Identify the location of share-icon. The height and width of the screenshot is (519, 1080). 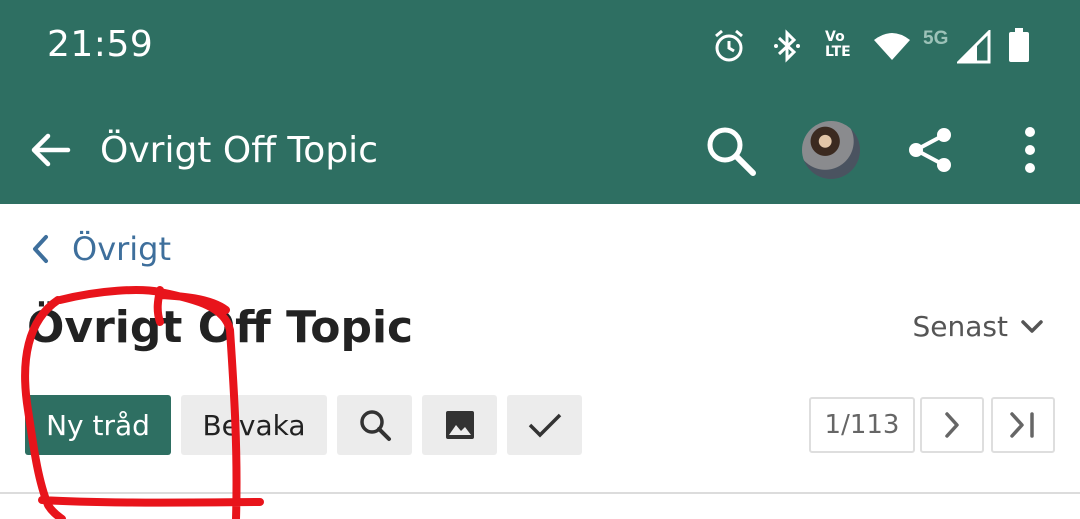
(930, 150).